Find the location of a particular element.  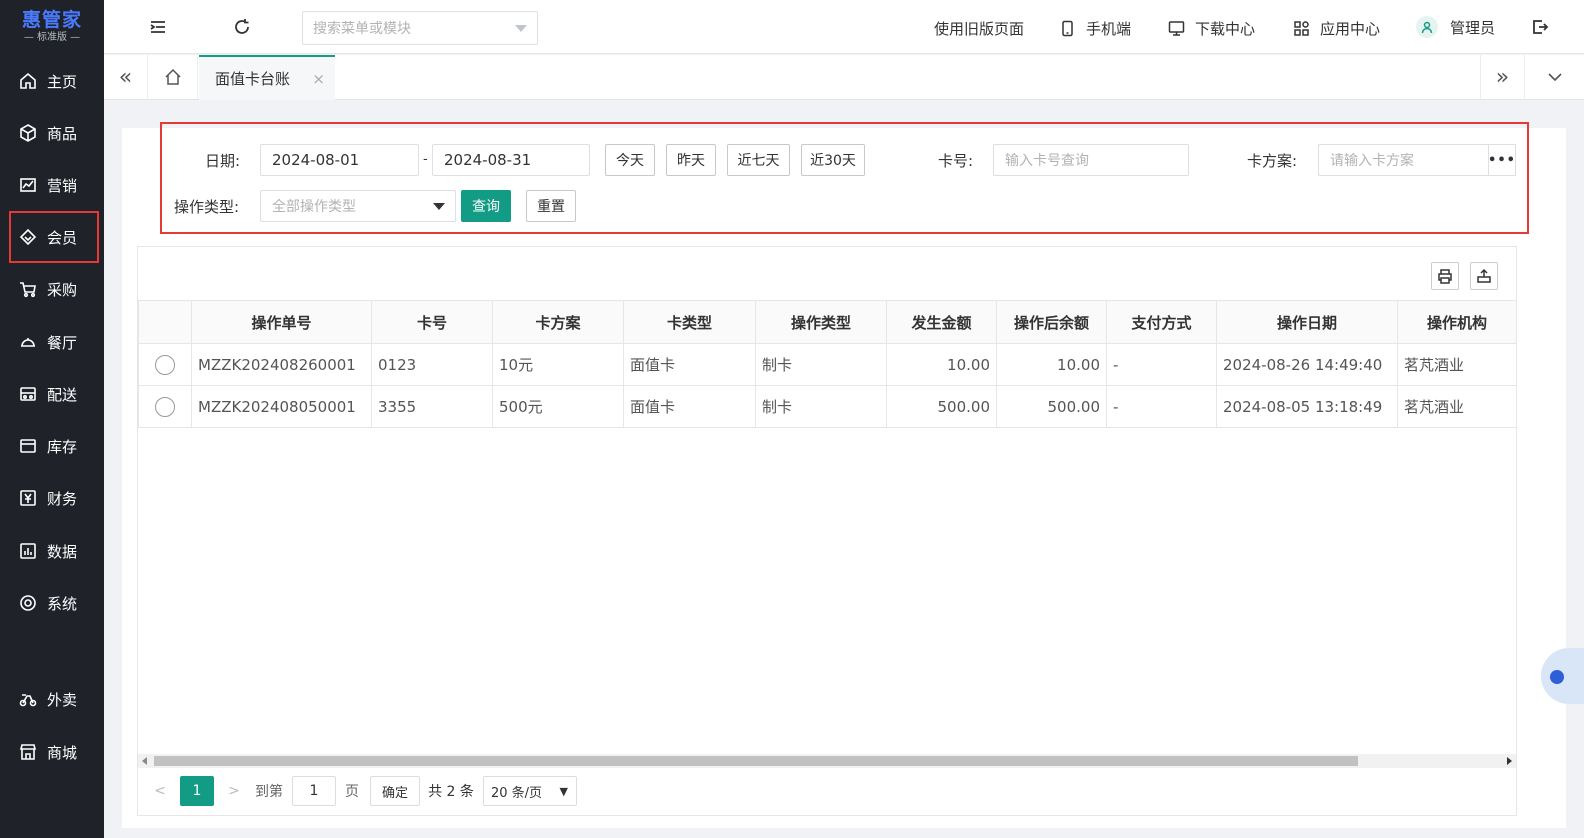

balance-cell: 10.00 is located at coordinates (1051, 364).